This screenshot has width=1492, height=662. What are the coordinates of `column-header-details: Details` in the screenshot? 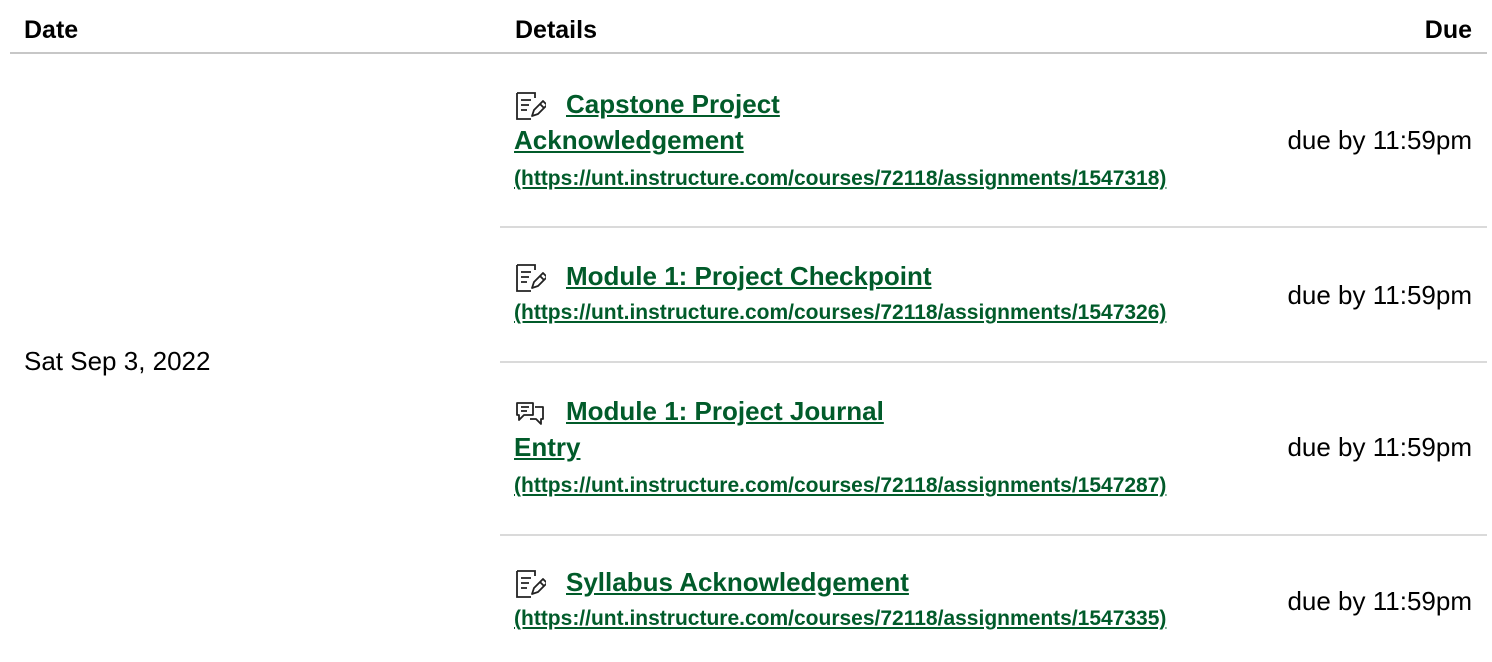 It's located at (556, 30).